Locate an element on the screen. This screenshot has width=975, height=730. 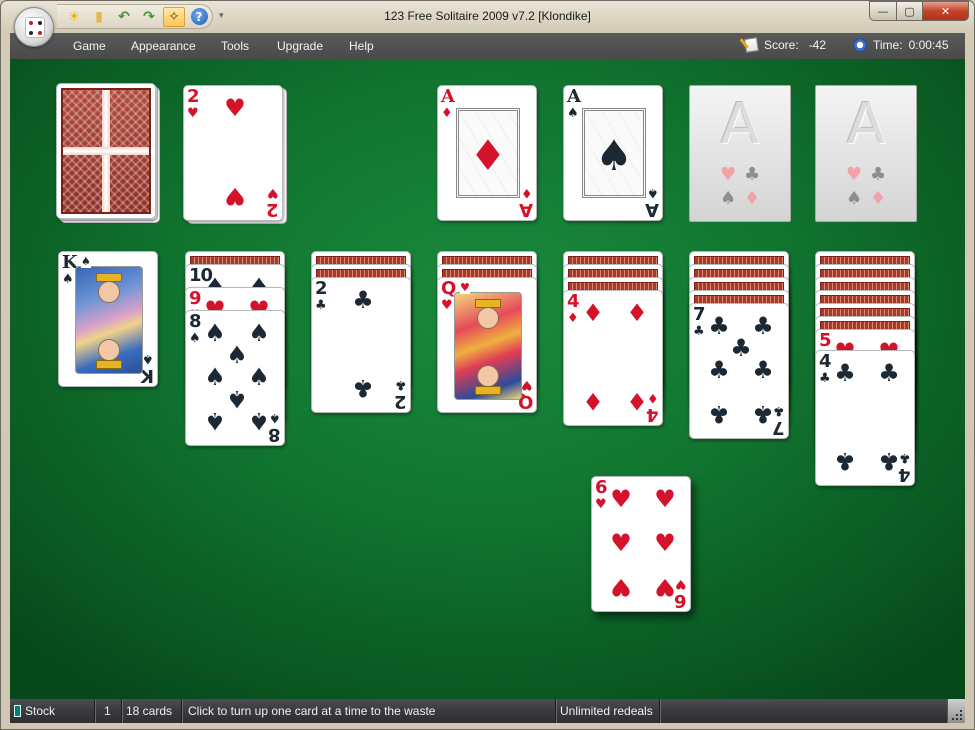
time-label: Time: is located at coordinates (888, 45).